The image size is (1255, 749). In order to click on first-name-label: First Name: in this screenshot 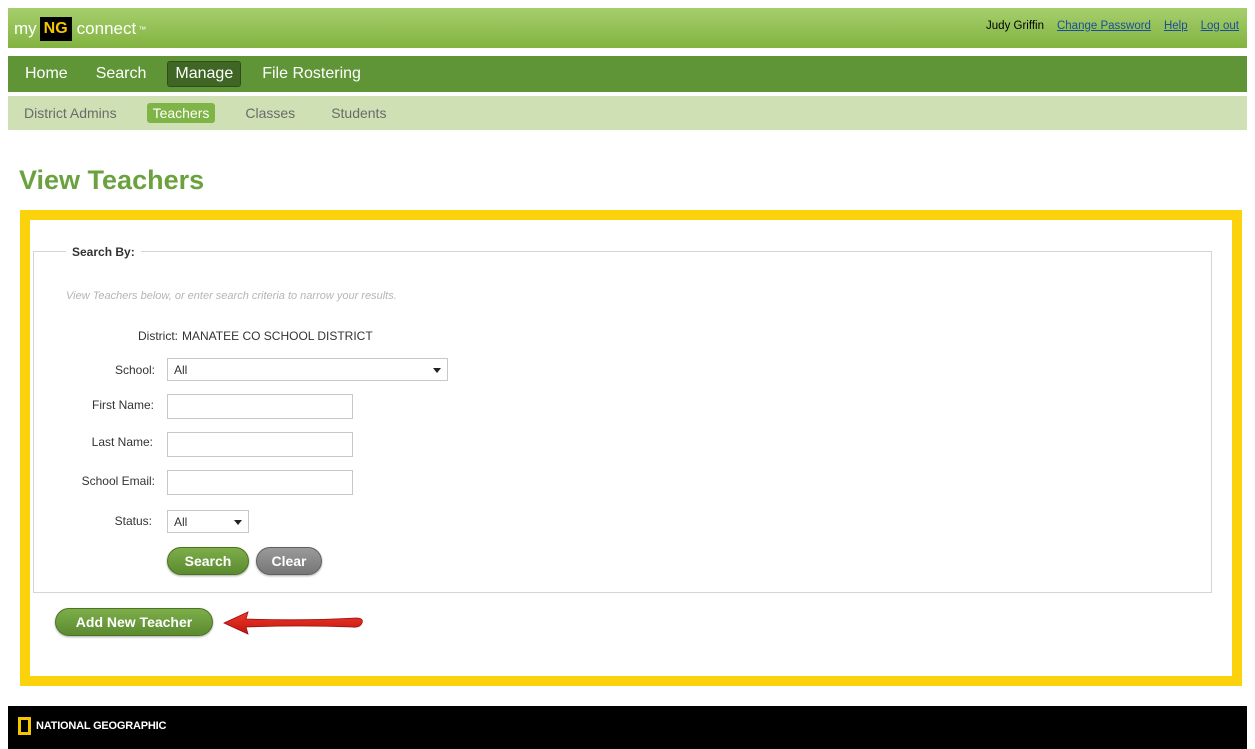, I will do `click(122, 405)`.